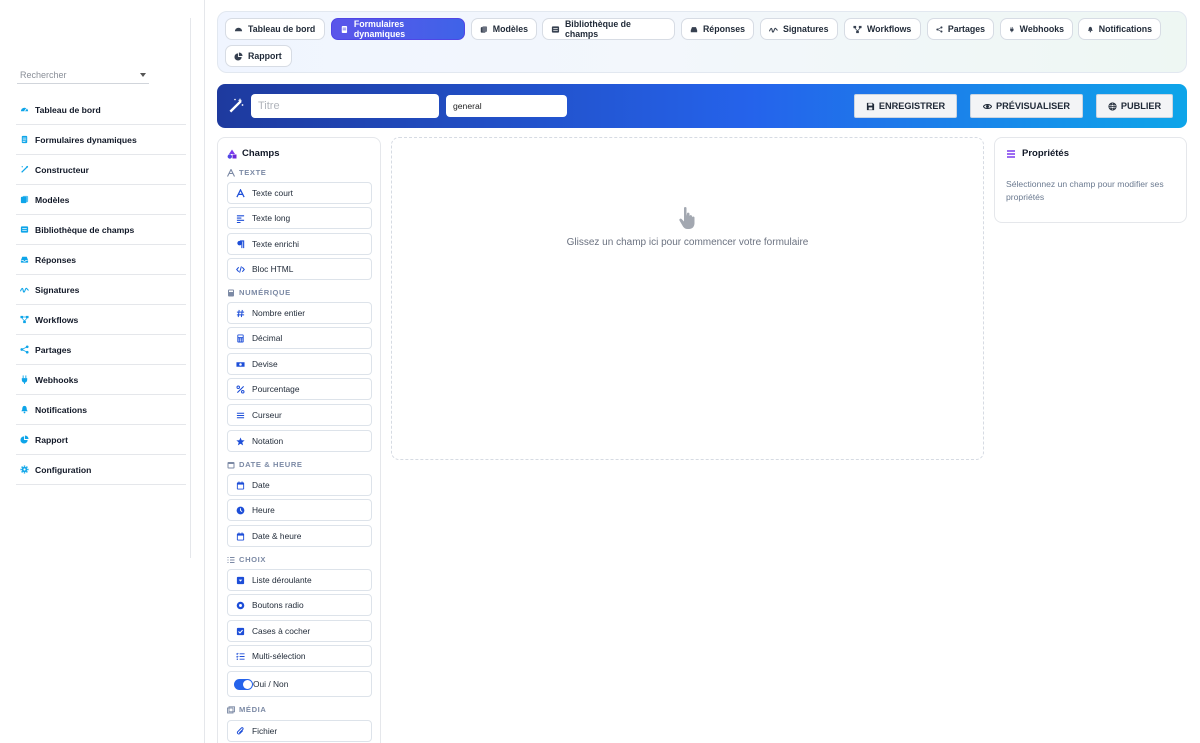 The width and height of the screenshot is (1200, 743). What do you see at coordinates (398, 29) in the screenshot?
I see `tab-formulaires-dynamiques: Formulaires dynamiques` at bounding box center [398, 29].